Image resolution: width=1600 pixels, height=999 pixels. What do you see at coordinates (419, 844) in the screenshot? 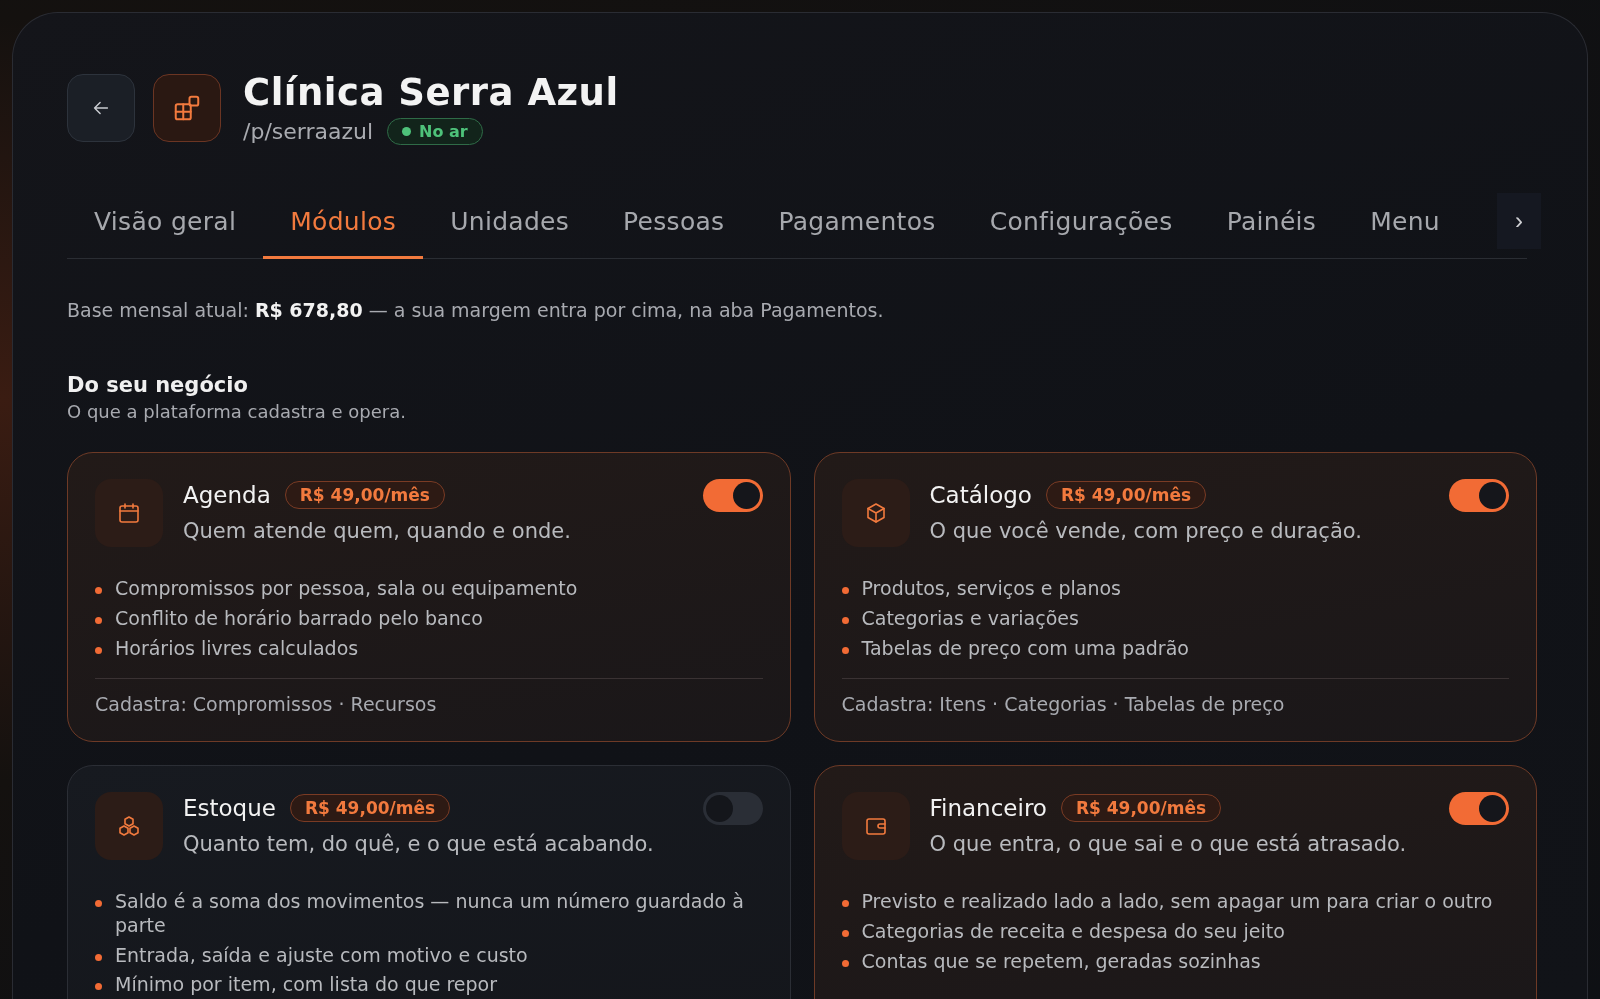
I see `module-description: Quanto tem, do quê, e o que está acabando.` at bounding box center [419, 844].